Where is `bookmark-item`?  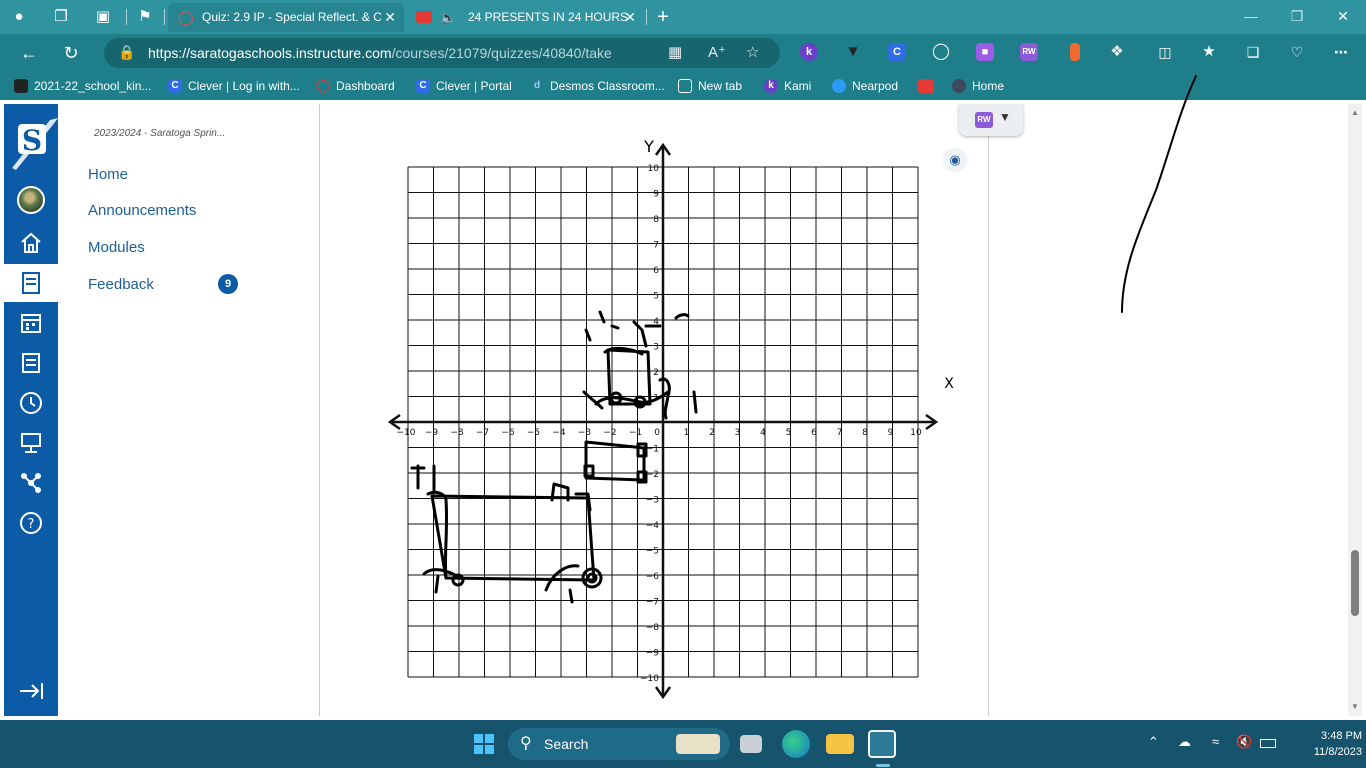
bookmark-item is located at coordinates (929, 86).